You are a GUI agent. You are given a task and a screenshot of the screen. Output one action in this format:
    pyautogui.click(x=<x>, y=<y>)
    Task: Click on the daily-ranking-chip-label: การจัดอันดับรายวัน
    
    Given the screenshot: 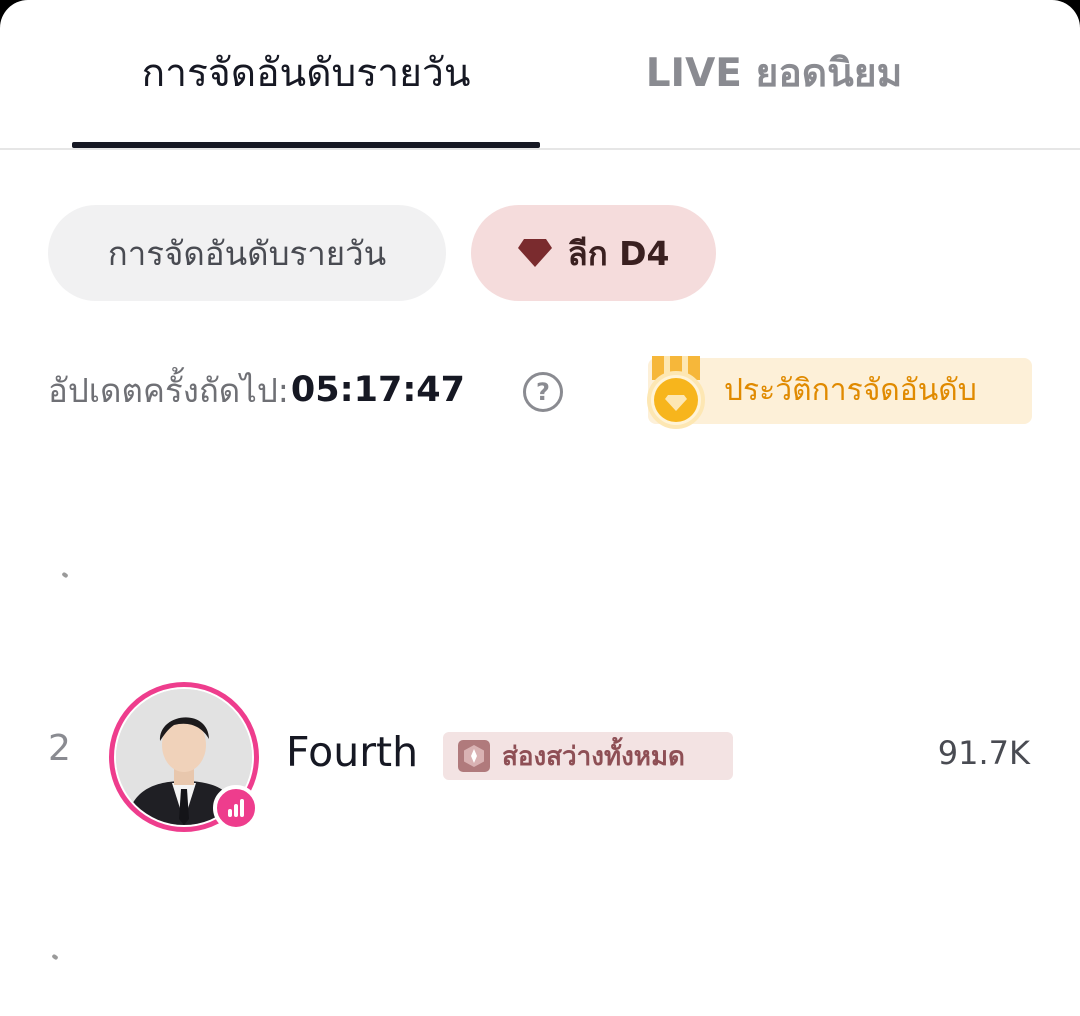 What is the action you would take?
    pyautogui.click(x=247, y=253)
    